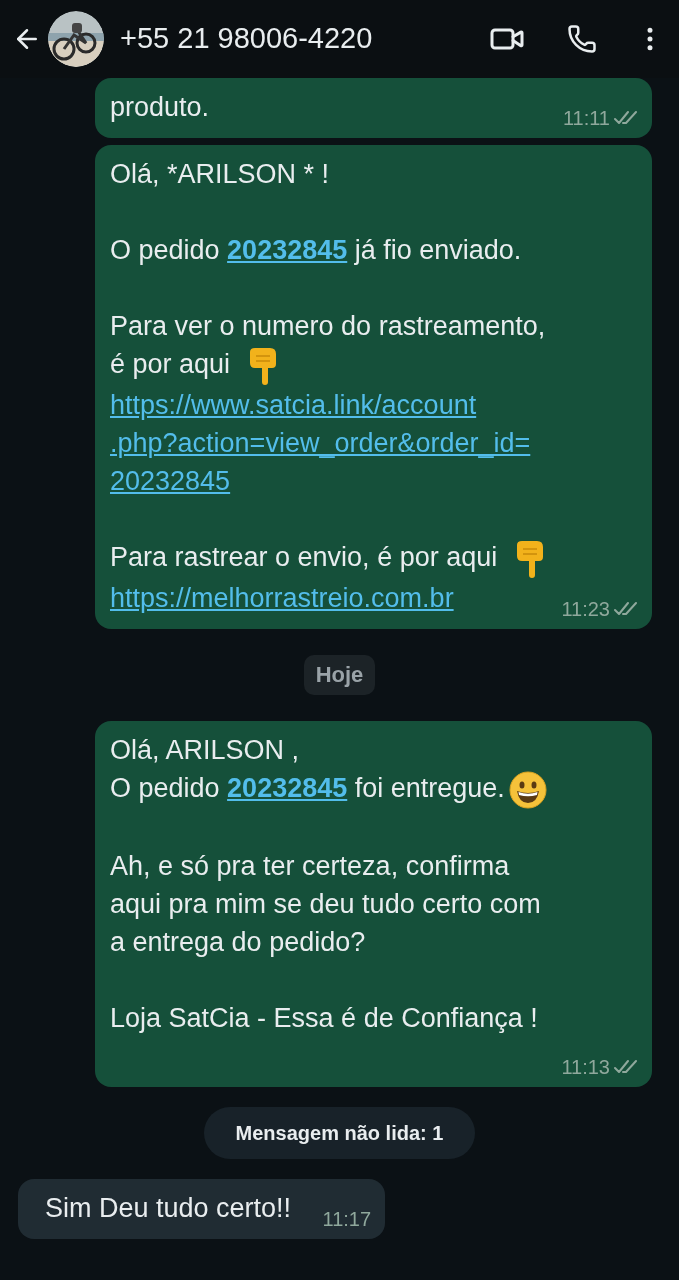  What do you see at coordinates (527, 789) in the screenshot?
I see `grinning-face-icon` at bounding box center [527, 789].